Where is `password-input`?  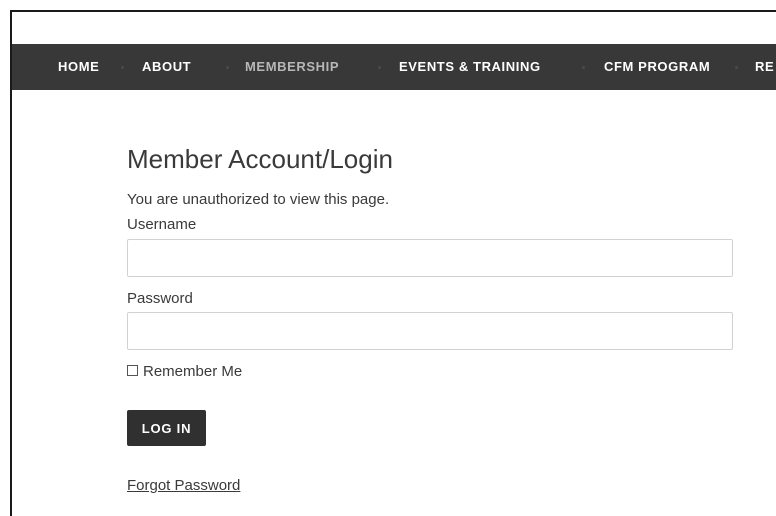 password-input is located at coordinates (430, 331).